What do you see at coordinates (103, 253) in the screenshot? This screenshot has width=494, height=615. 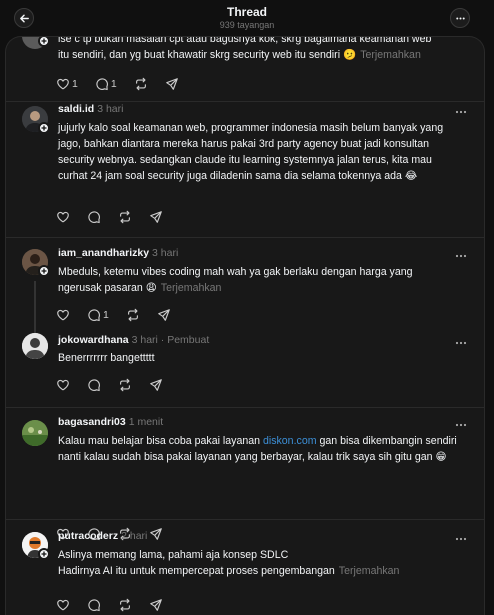 I see `username: iam_anandharizky` at bounding box center [103, 253].